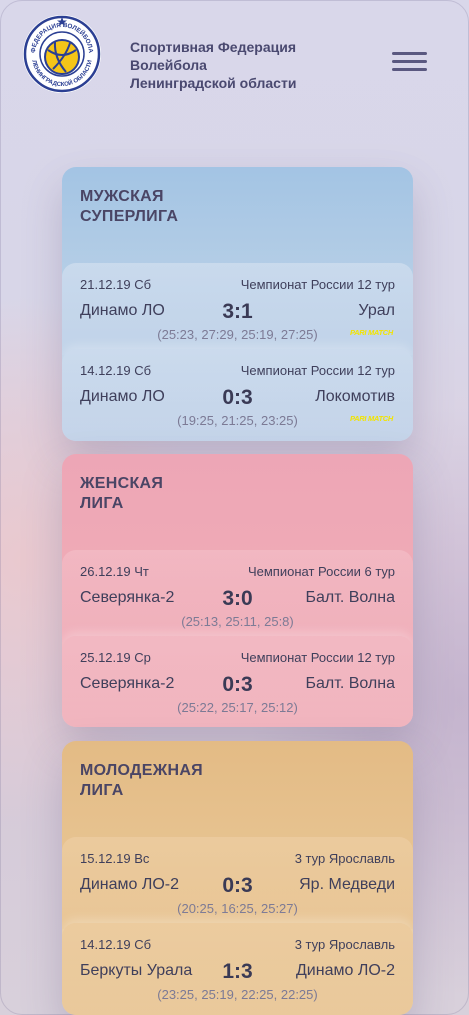 Image resolution: width=469 pixels, height=1015 pixels. What do you see at coordinates (237, 994) in the screenshot?
I see `set-scores: (23:25, 25:19, 22:25, 22:25)` at bounding box center [237, 994].